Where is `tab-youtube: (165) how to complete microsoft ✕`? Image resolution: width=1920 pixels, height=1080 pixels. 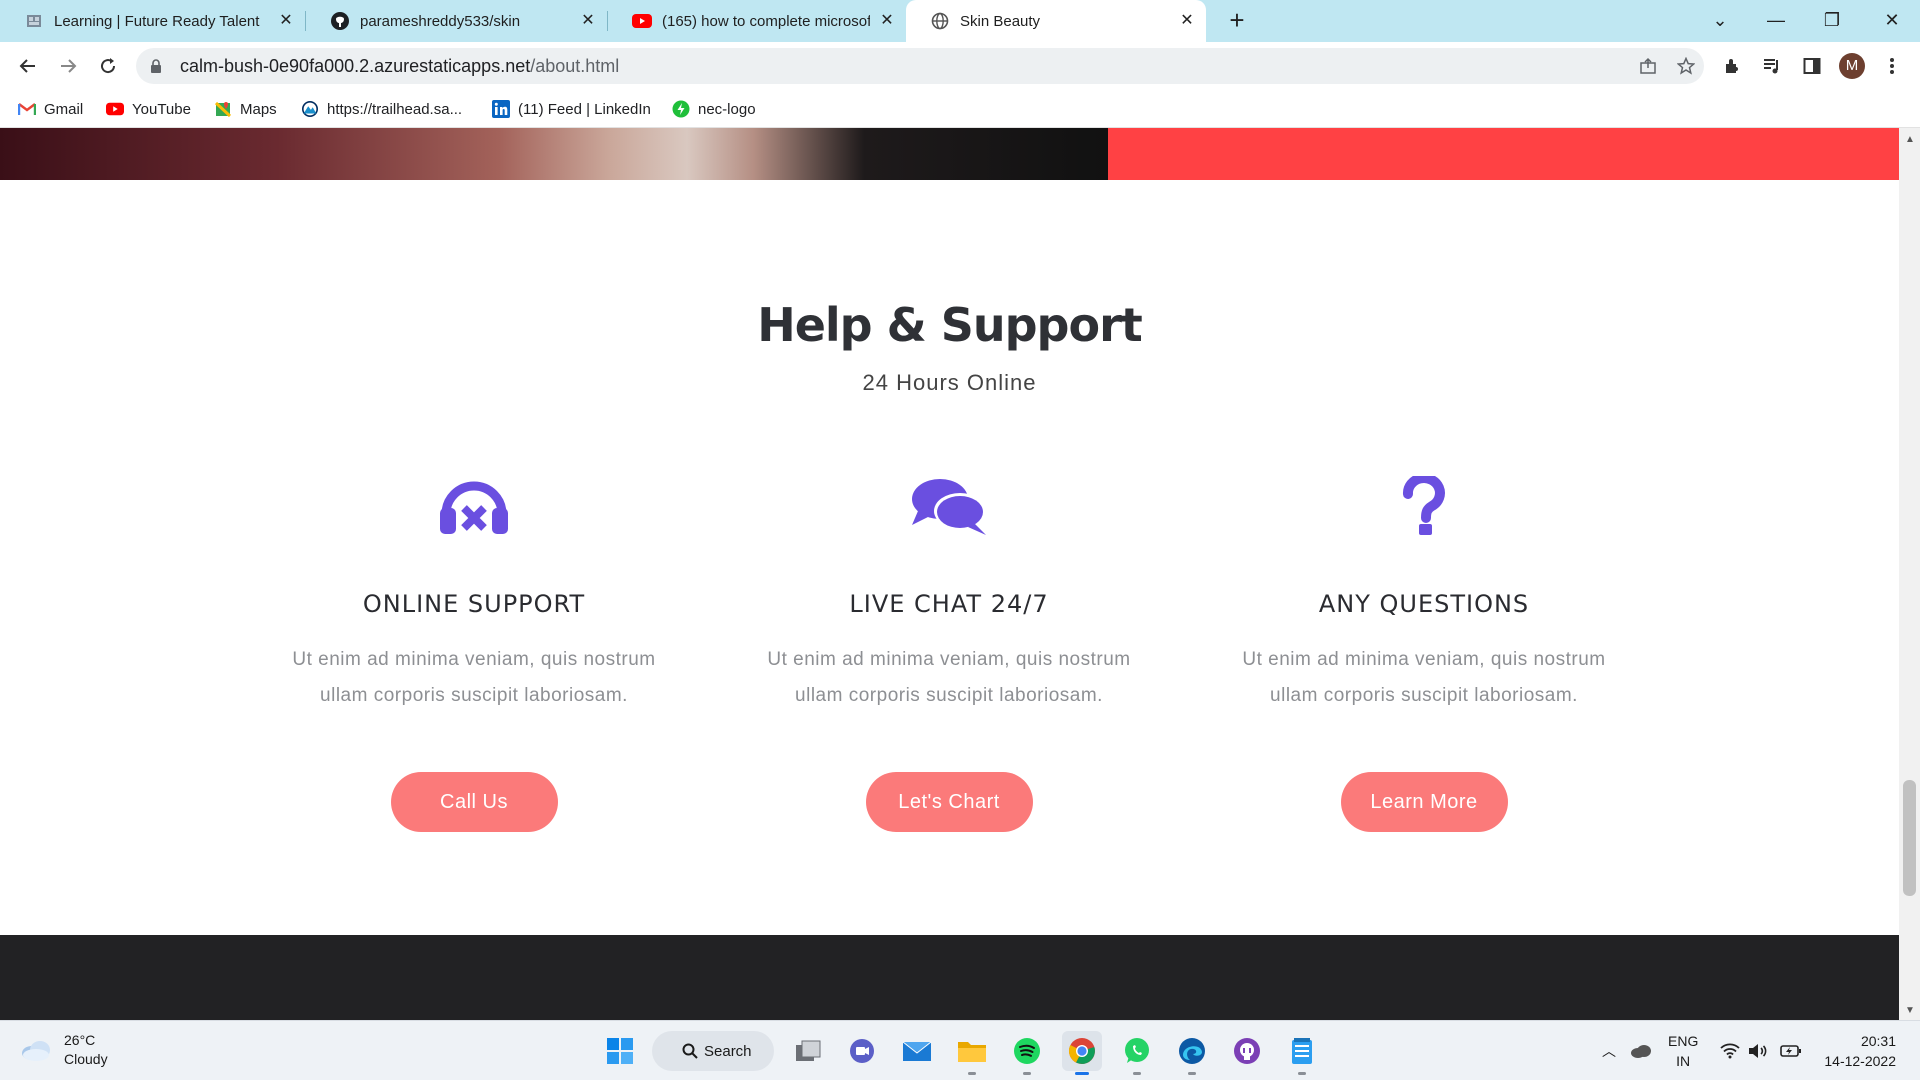 tab-youtube: (165) how to complete microsoft ✕ is located at coordinates (757, 21).